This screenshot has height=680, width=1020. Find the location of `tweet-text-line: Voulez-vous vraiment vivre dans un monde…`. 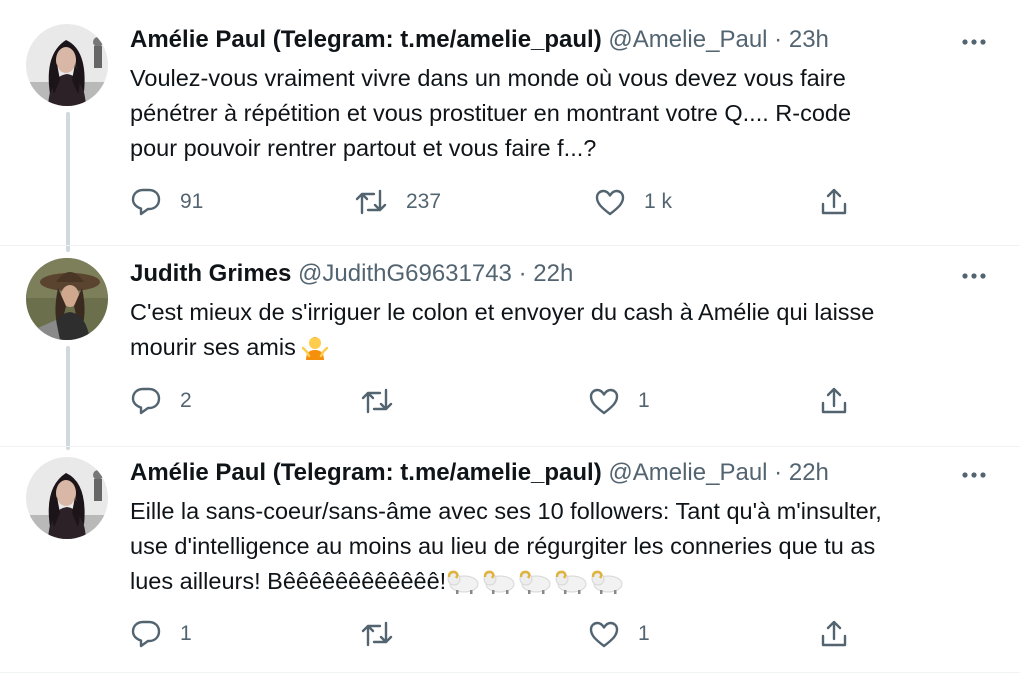

tweet-text-line: Voulez-vous vraiment vivre dans un monde… is located at coordinates (488, 78).